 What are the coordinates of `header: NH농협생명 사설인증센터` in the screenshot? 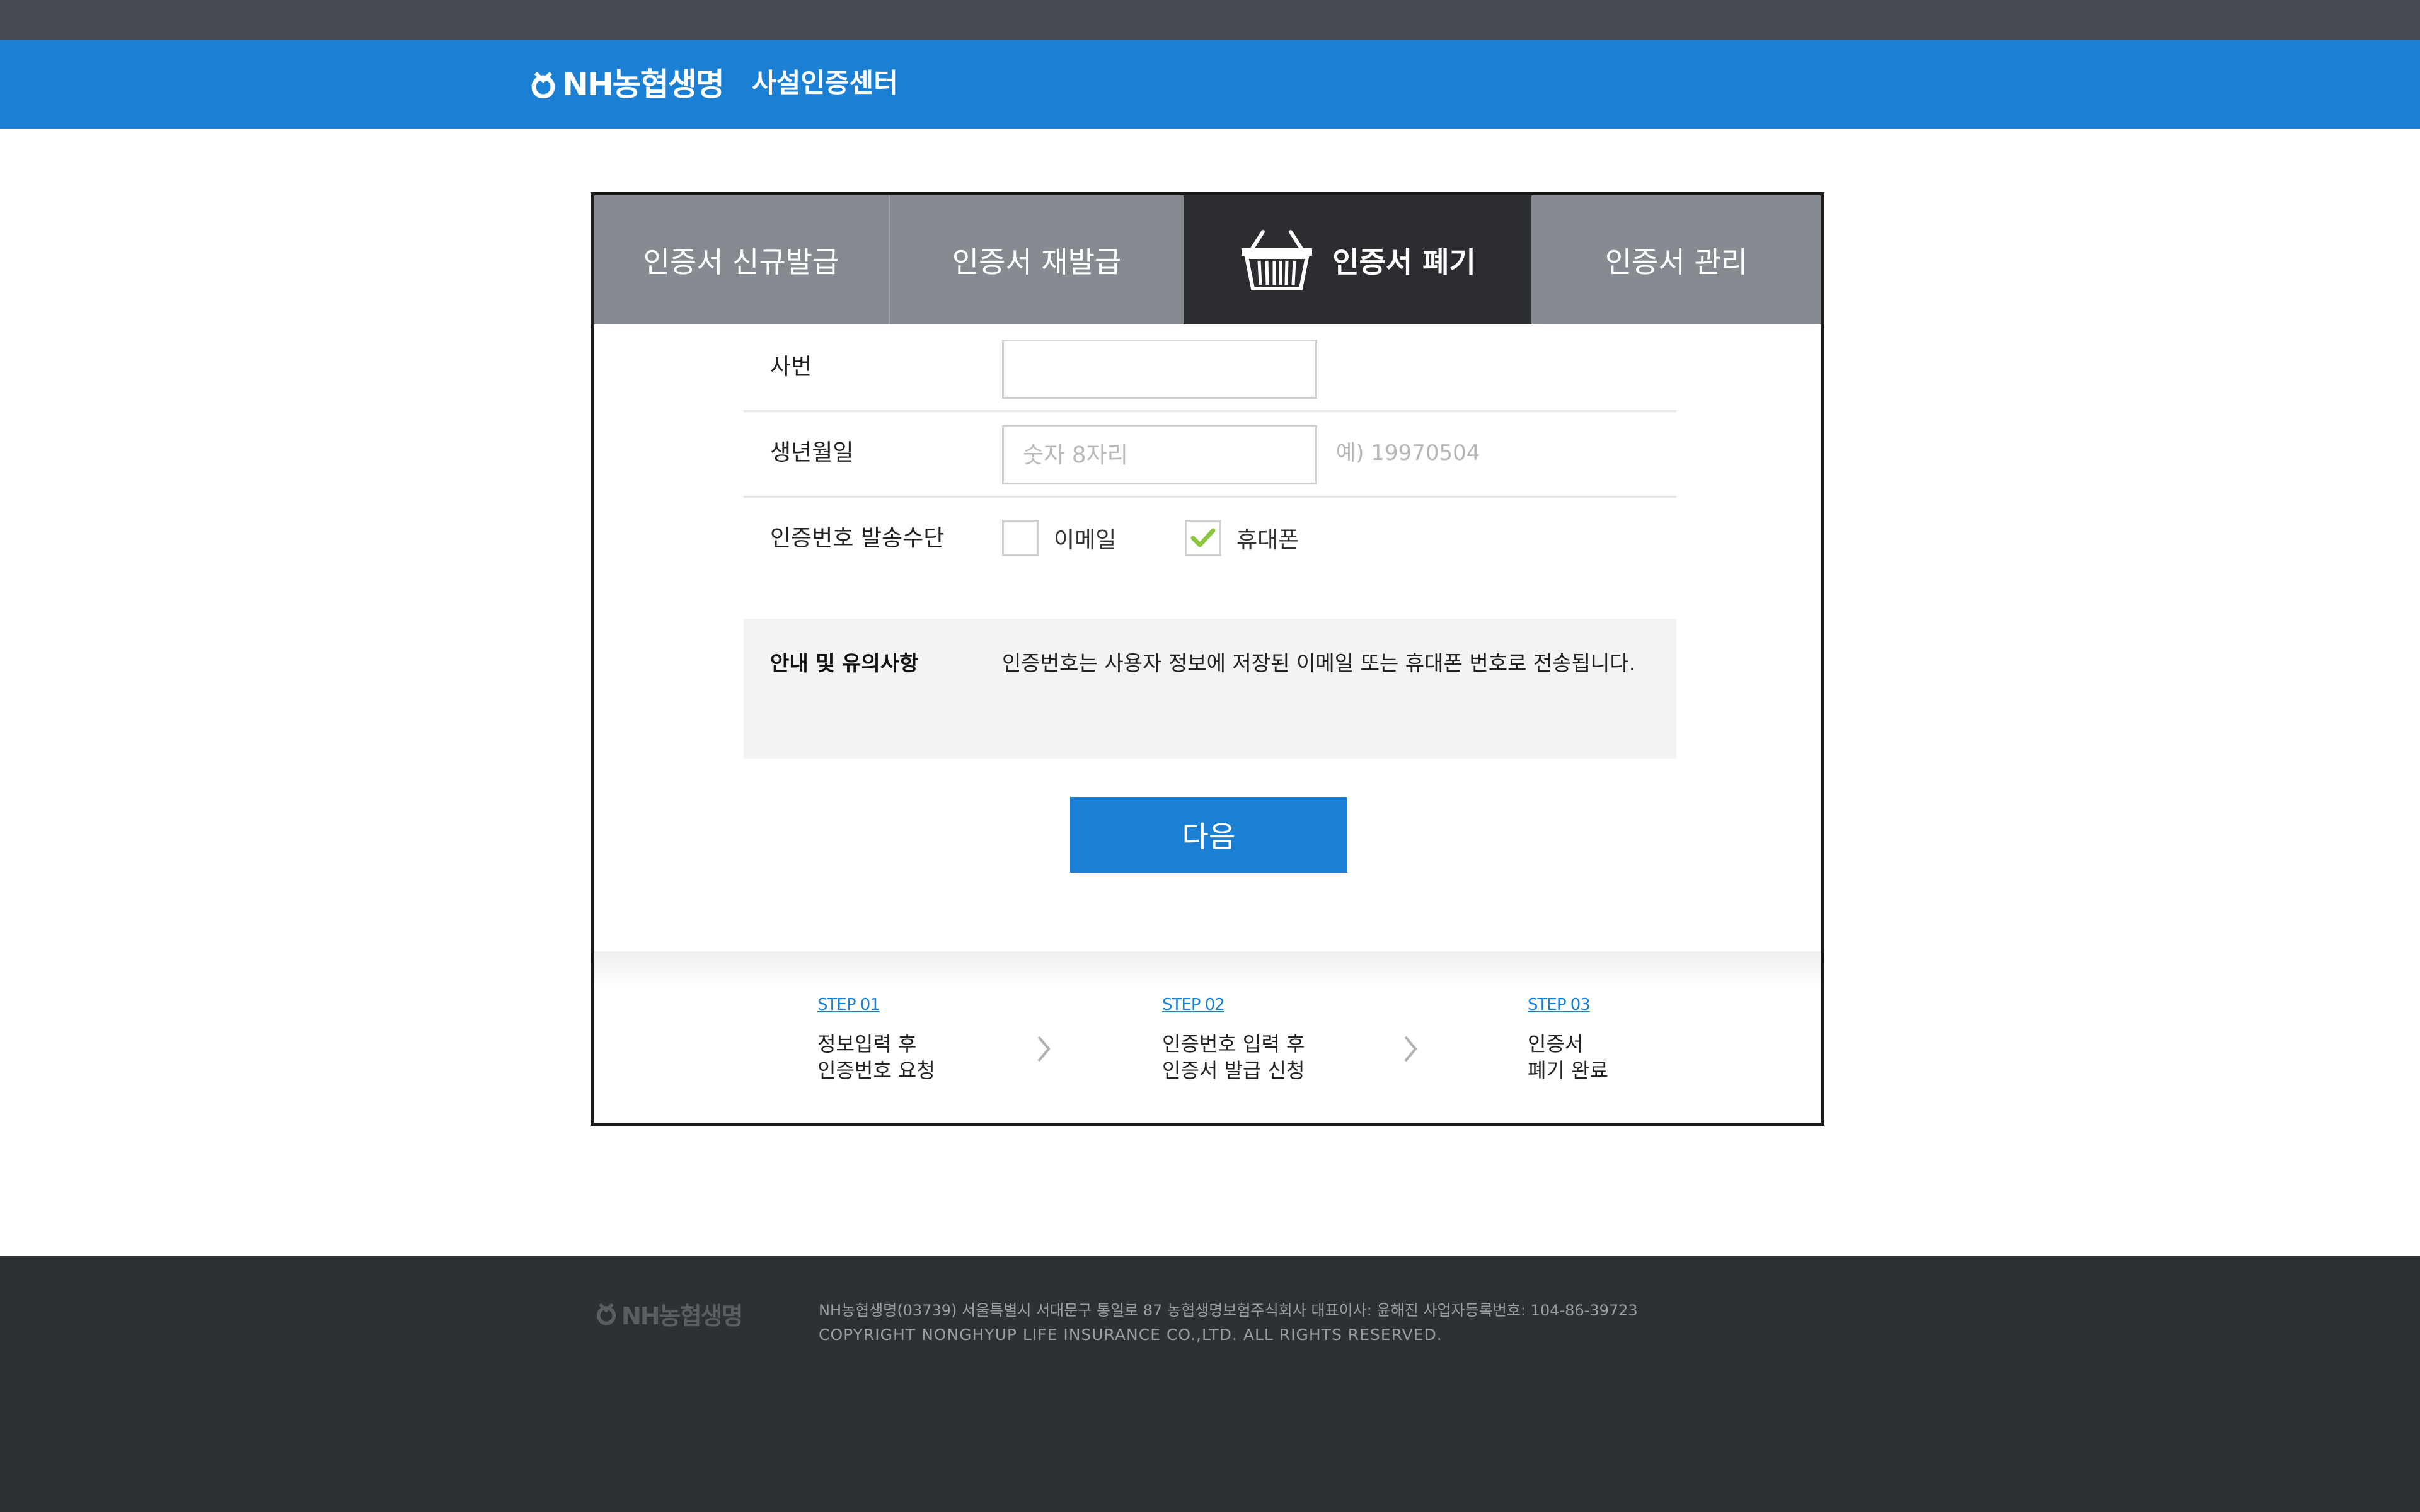 It's located at (1210, 84).